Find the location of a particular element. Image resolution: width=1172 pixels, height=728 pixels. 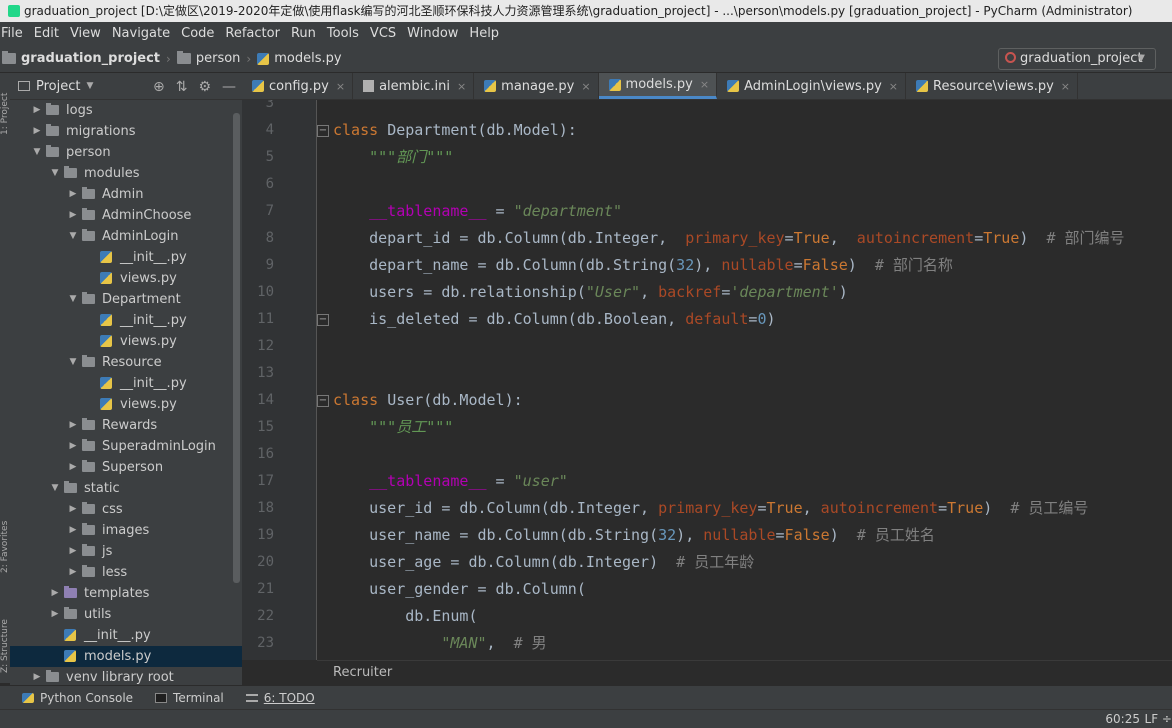

collapse-all-icon: ⇅ is located at coordinates (182, 87).